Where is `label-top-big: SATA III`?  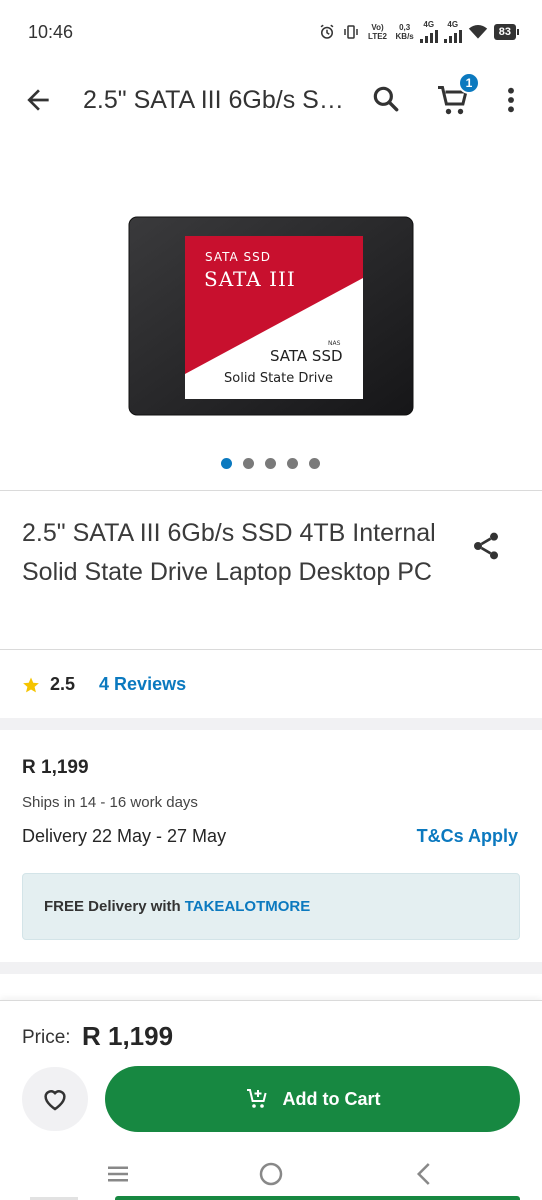 label-top-big: SATA III is located at coordinates (250, 279).